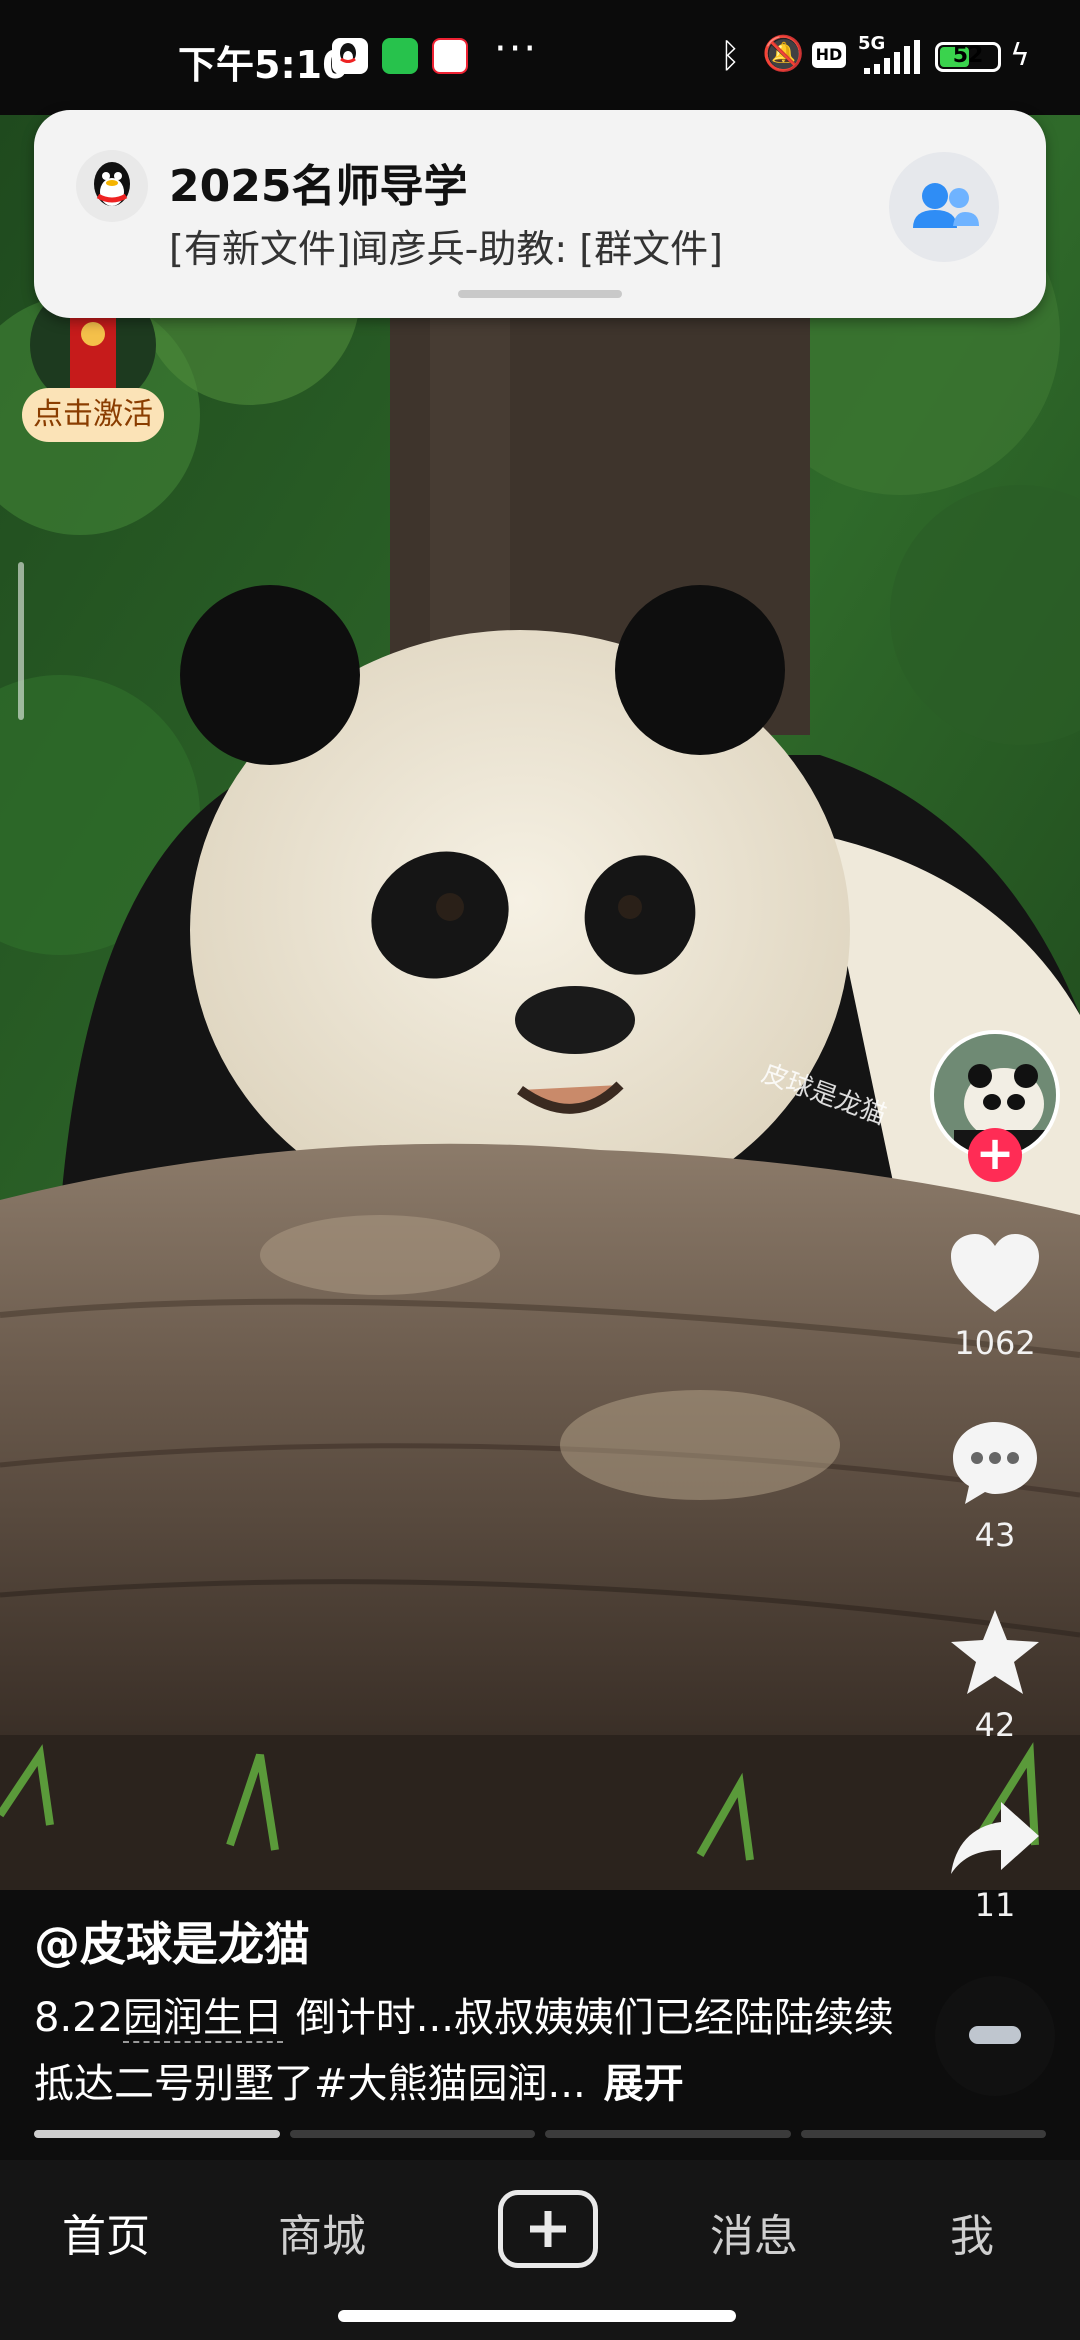  I want to click on group-users-icon, so click(944, 207).